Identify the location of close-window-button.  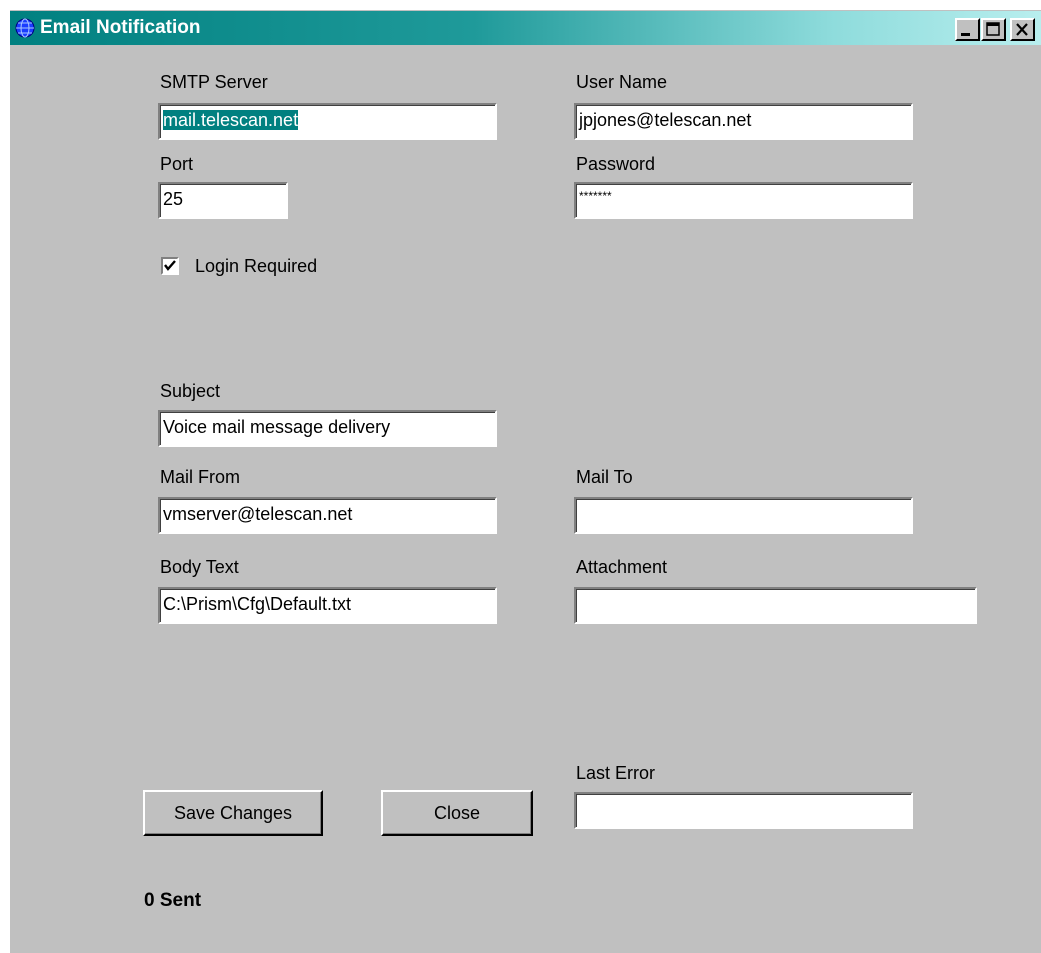
(1022, 29).